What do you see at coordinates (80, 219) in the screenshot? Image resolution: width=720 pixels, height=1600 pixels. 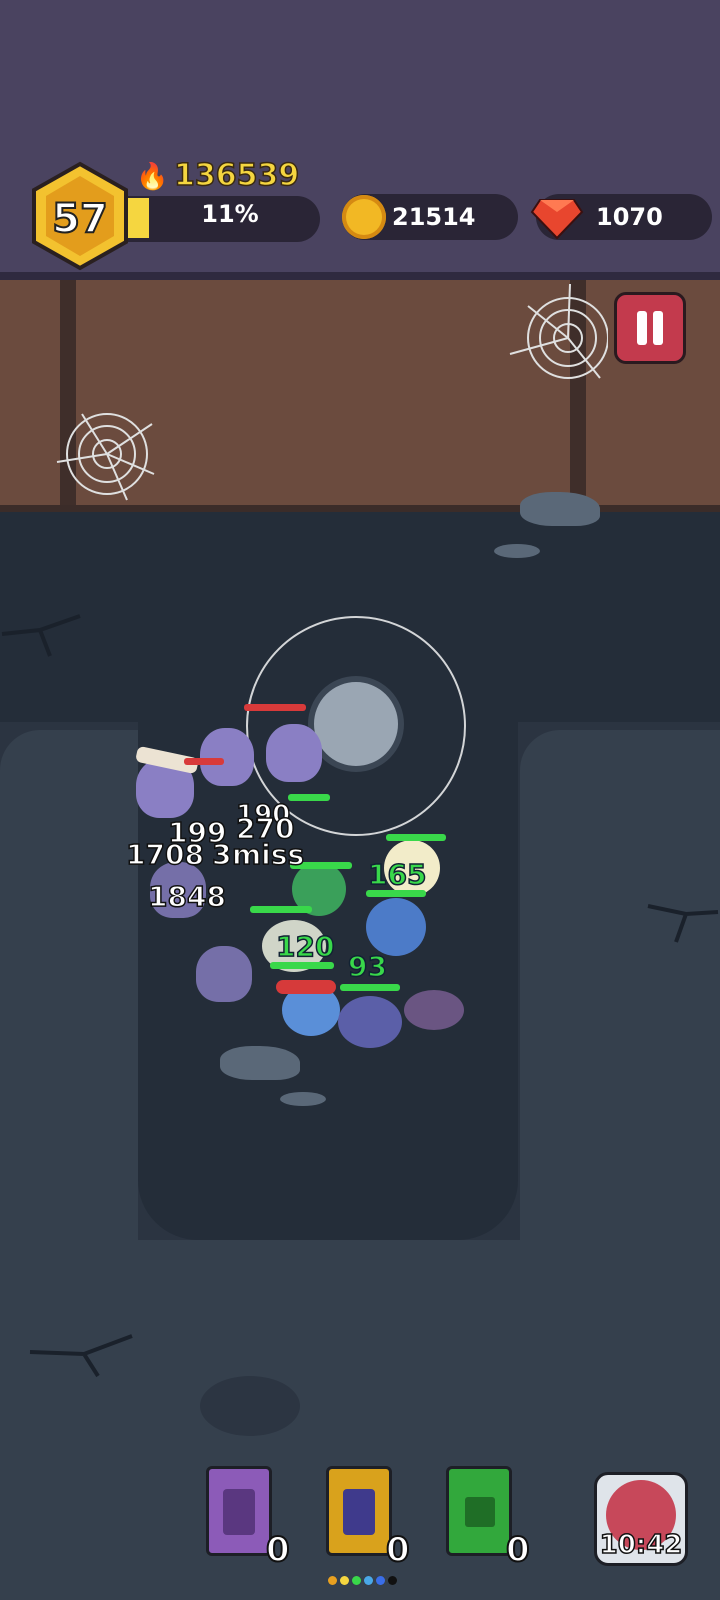 I see `player-level: 57` at bounding box center [80, 219].